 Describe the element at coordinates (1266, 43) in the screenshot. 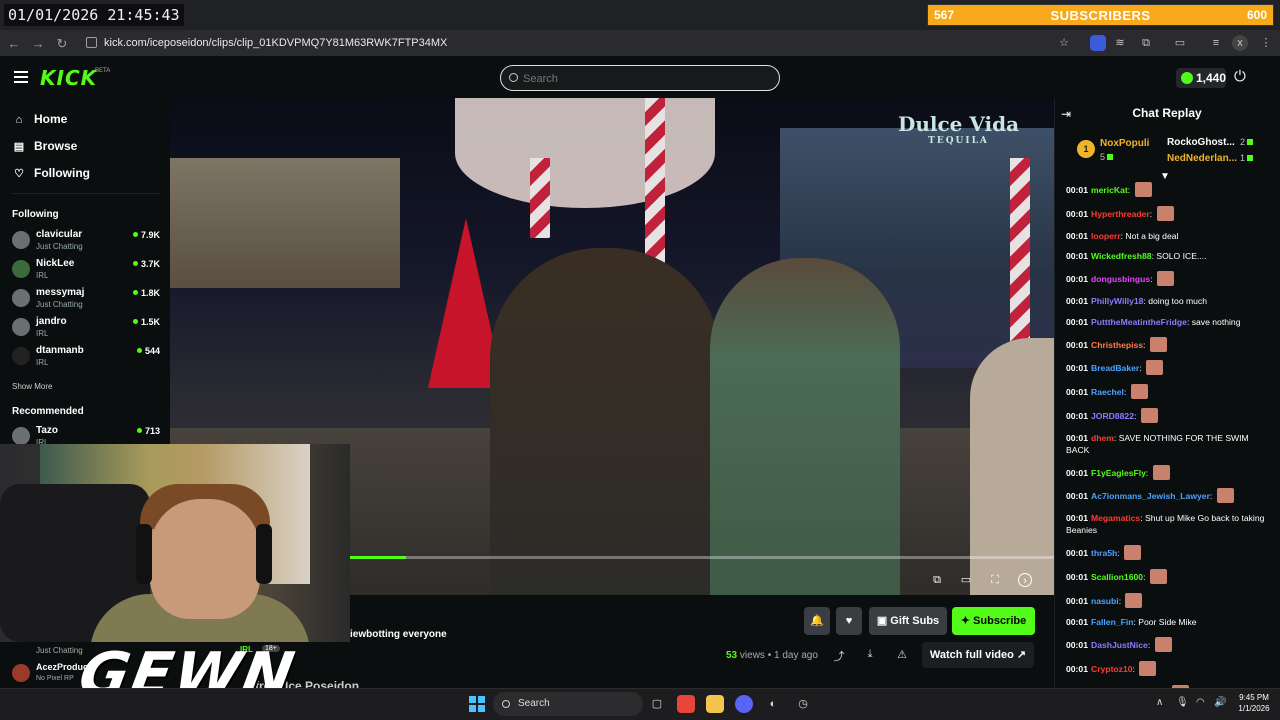

I see `browser-menu-icon: ⋮` at that location.